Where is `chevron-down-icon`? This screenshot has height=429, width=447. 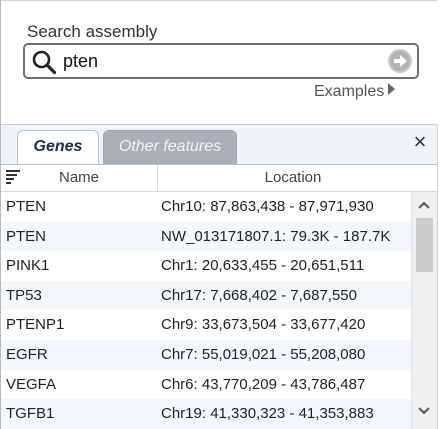
chevron-down-icon is located at coordinates (424, 411).